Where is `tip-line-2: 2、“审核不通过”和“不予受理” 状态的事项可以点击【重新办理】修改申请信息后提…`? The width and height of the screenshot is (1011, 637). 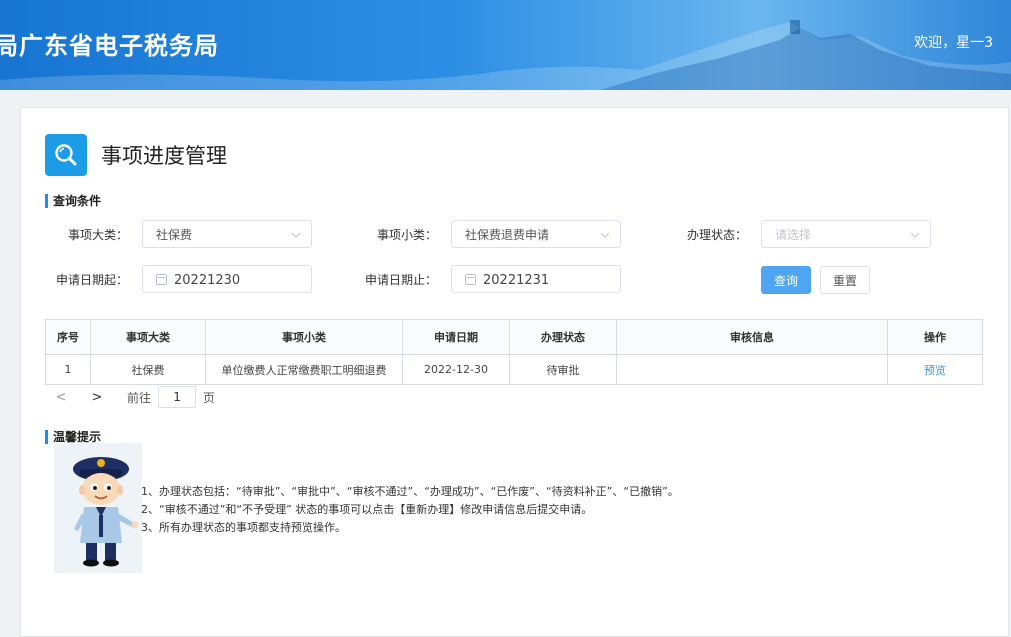 tip-line-2: 2、“审核不通过”和“不予受理” 状态的事项可以点击【重新办理】修改申请信息后提… is located at coordinates (367, 509).